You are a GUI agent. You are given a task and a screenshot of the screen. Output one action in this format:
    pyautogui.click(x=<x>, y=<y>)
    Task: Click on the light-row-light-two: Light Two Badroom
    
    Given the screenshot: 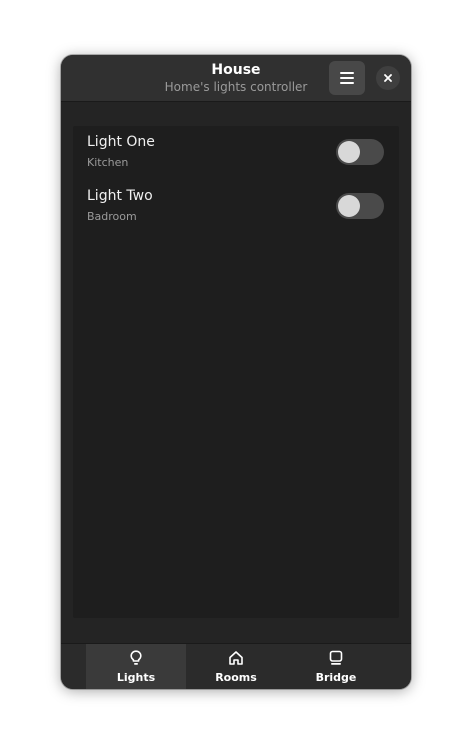 What is the action you would take?
    pyautogui.click(x=236, y=207)
    